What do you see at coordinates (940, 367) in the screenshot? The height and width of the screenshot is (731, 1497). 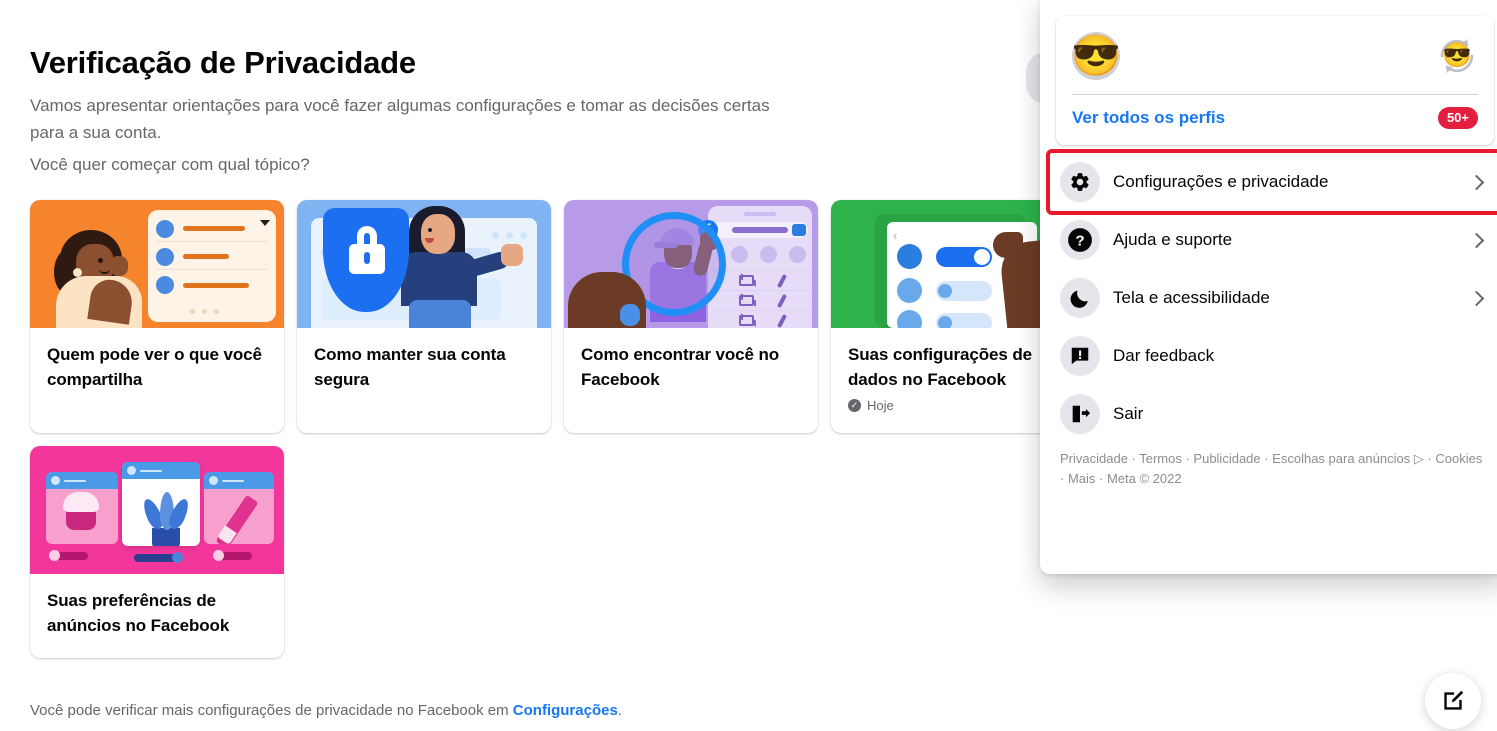 I see `card-title: Suas configurações de dados no Facebook` at bounding box center [940, 367].